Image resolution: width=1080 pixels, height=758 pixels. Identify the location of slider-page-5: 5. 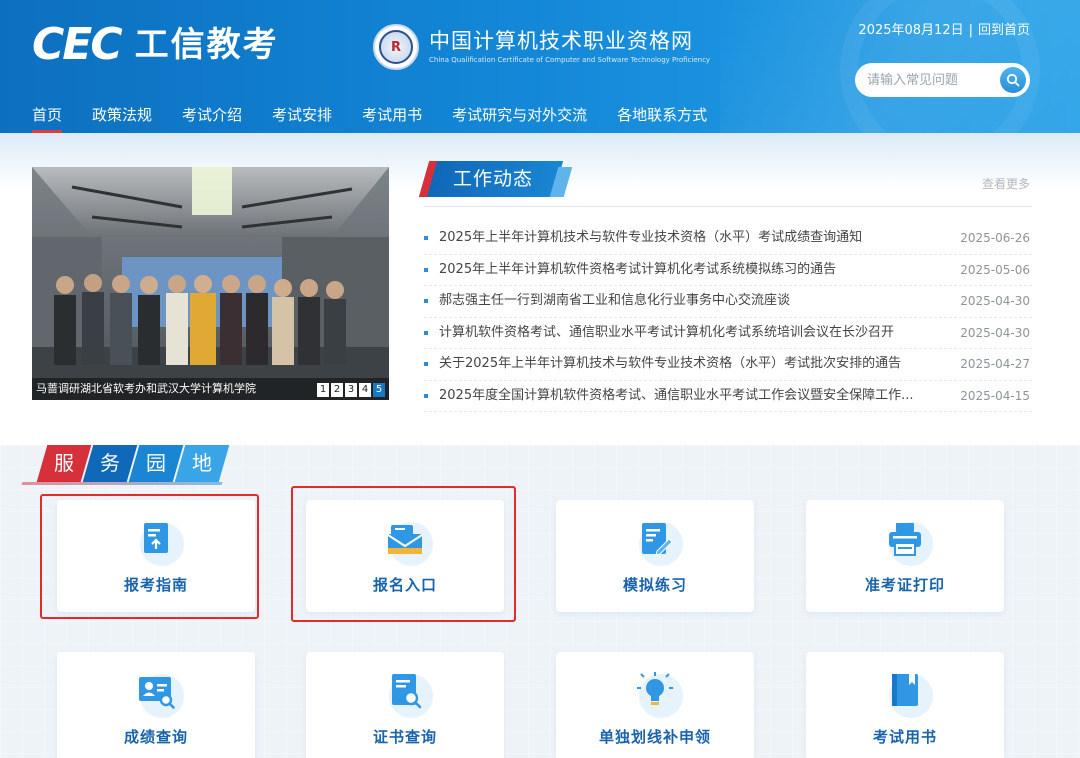
(379, 390).